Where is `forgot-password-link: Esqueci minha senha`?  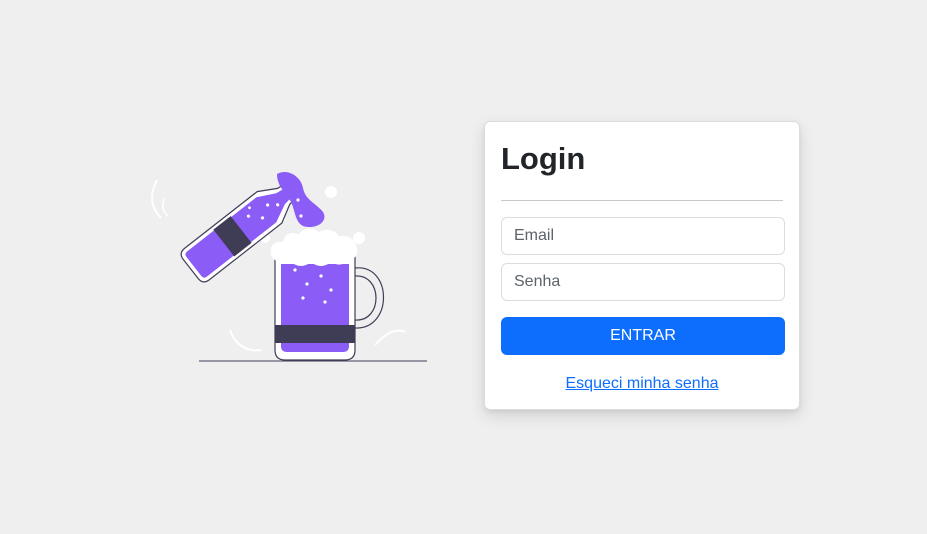
forgot-password-link: Esqueci minha senha is located at coordinates (642, 384).